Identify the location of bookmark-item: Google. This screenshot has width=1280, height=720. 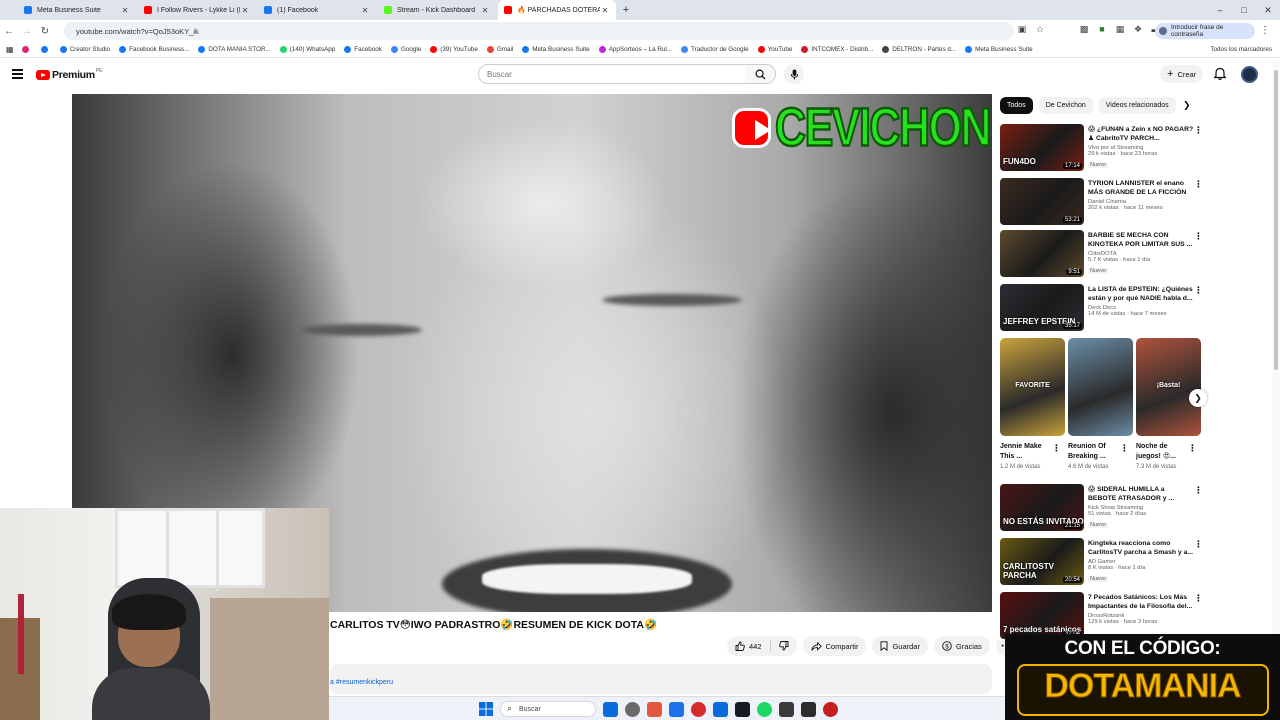
(405, 49).